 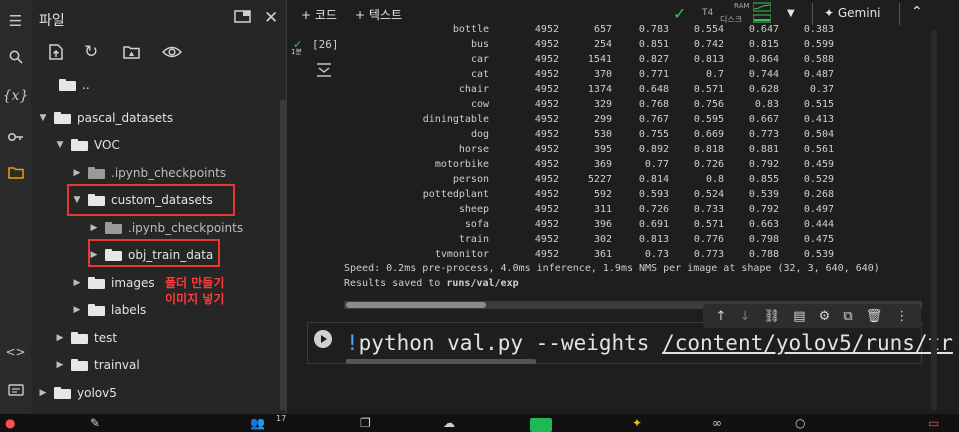 I want to click on class-name-cell: car, so click(x=479, y=59).